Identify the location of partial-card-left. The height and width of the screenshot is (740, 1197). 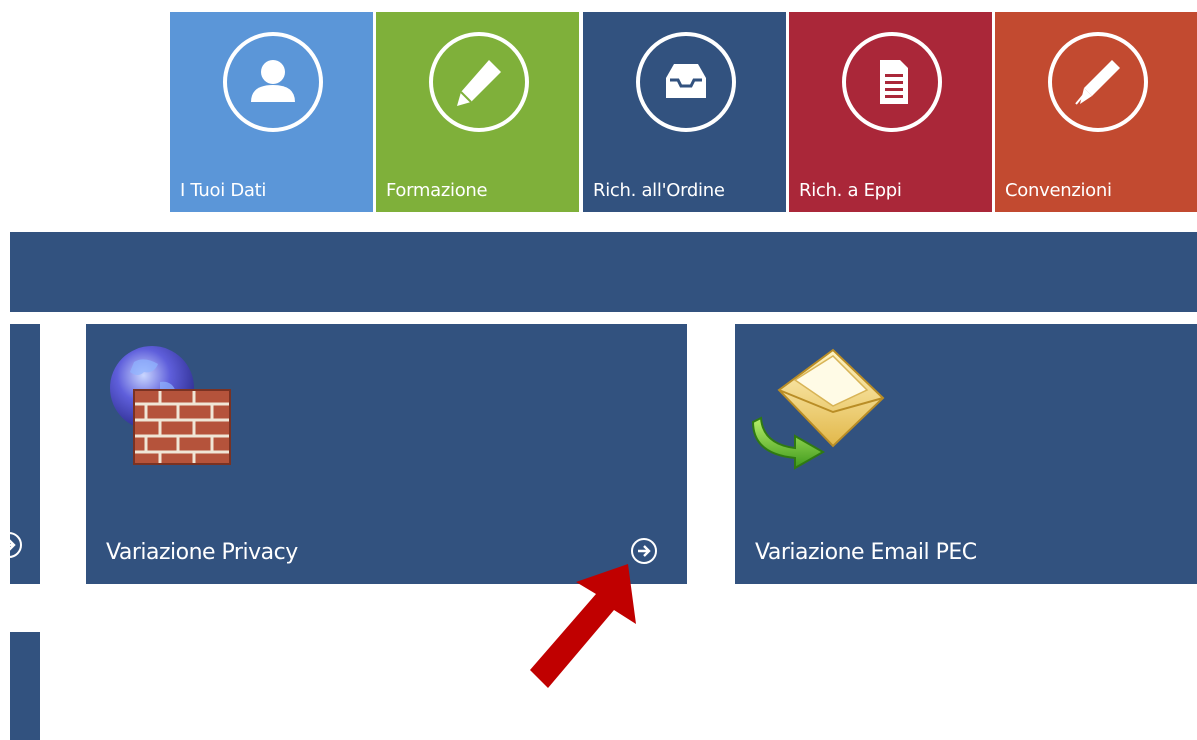
(20, 454).